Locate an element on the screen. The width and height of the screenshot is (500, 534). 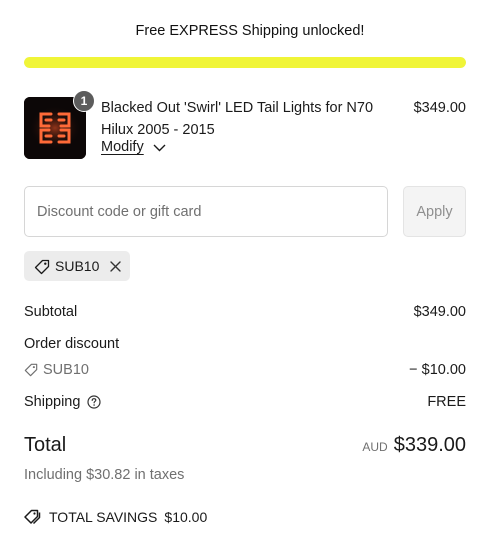
question-circle-icon is located at coordinates (94, 402).